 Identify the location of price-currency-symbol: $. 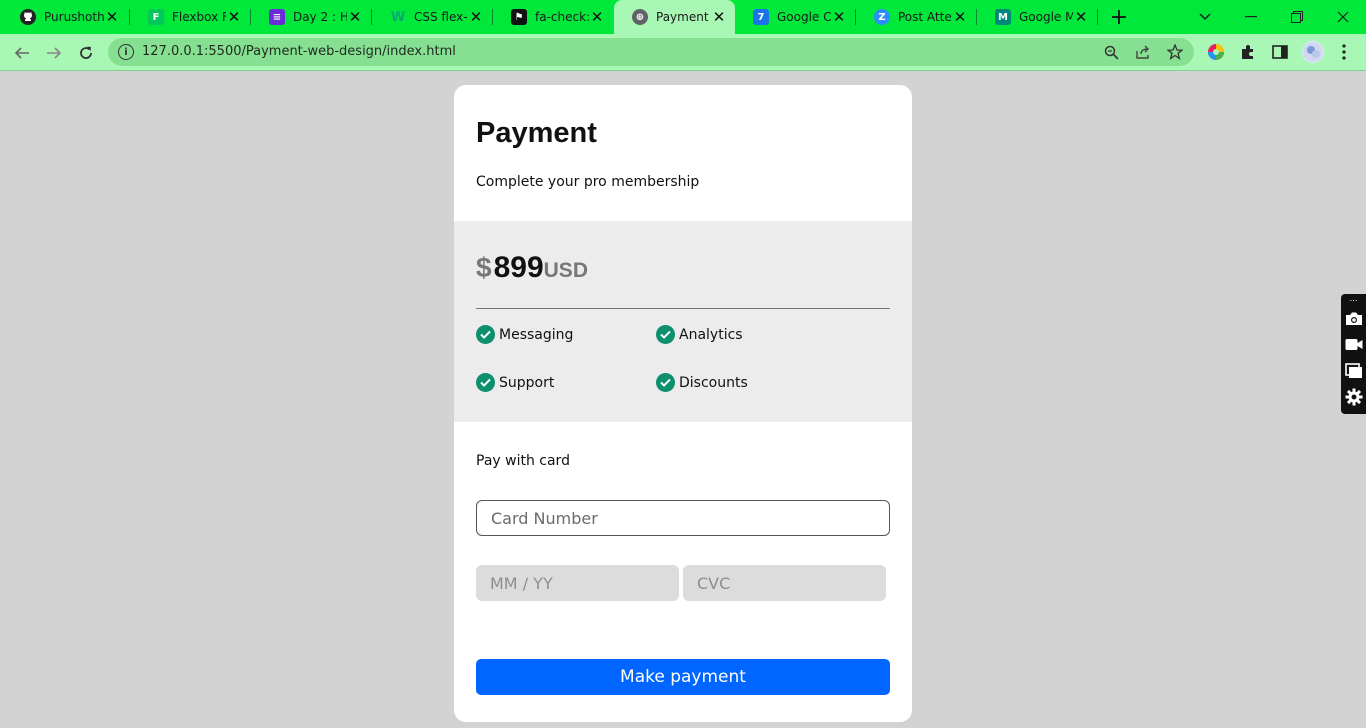
(484, 267).